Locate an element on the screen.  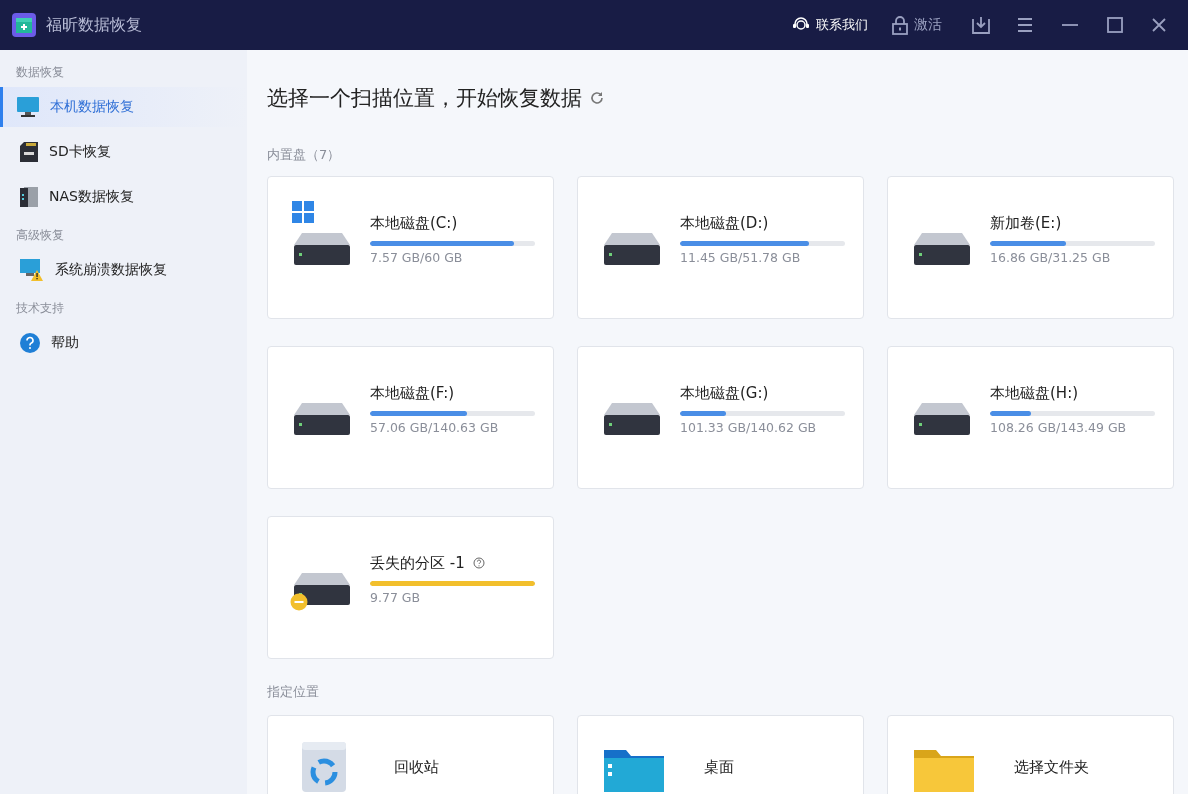
drive-card: 新加卷(E:) 16.86 GB/31.25 GB is located at coordinates (1030, 247).